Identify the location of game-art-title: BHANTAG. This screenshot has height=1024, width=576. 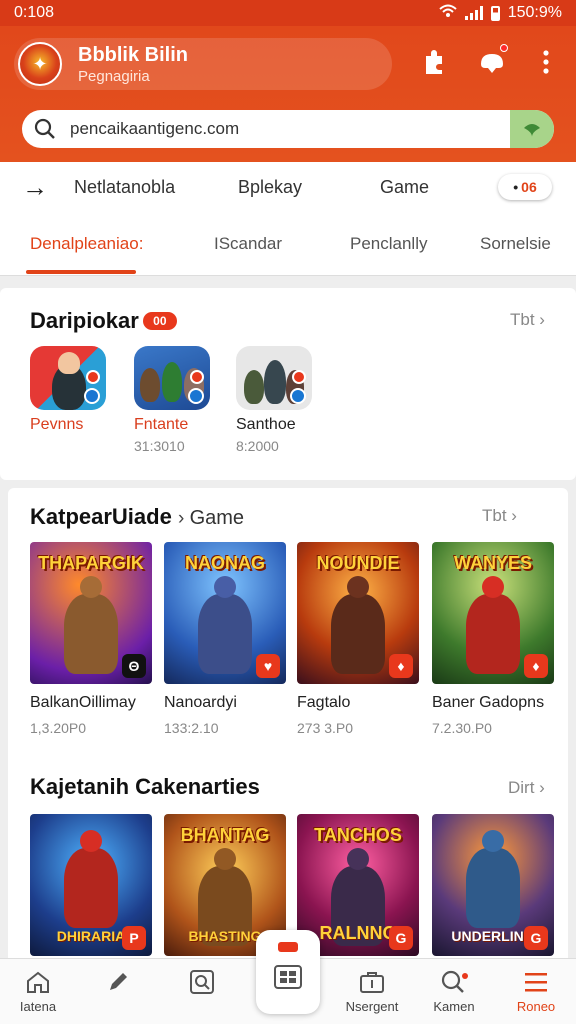
(225, 835).